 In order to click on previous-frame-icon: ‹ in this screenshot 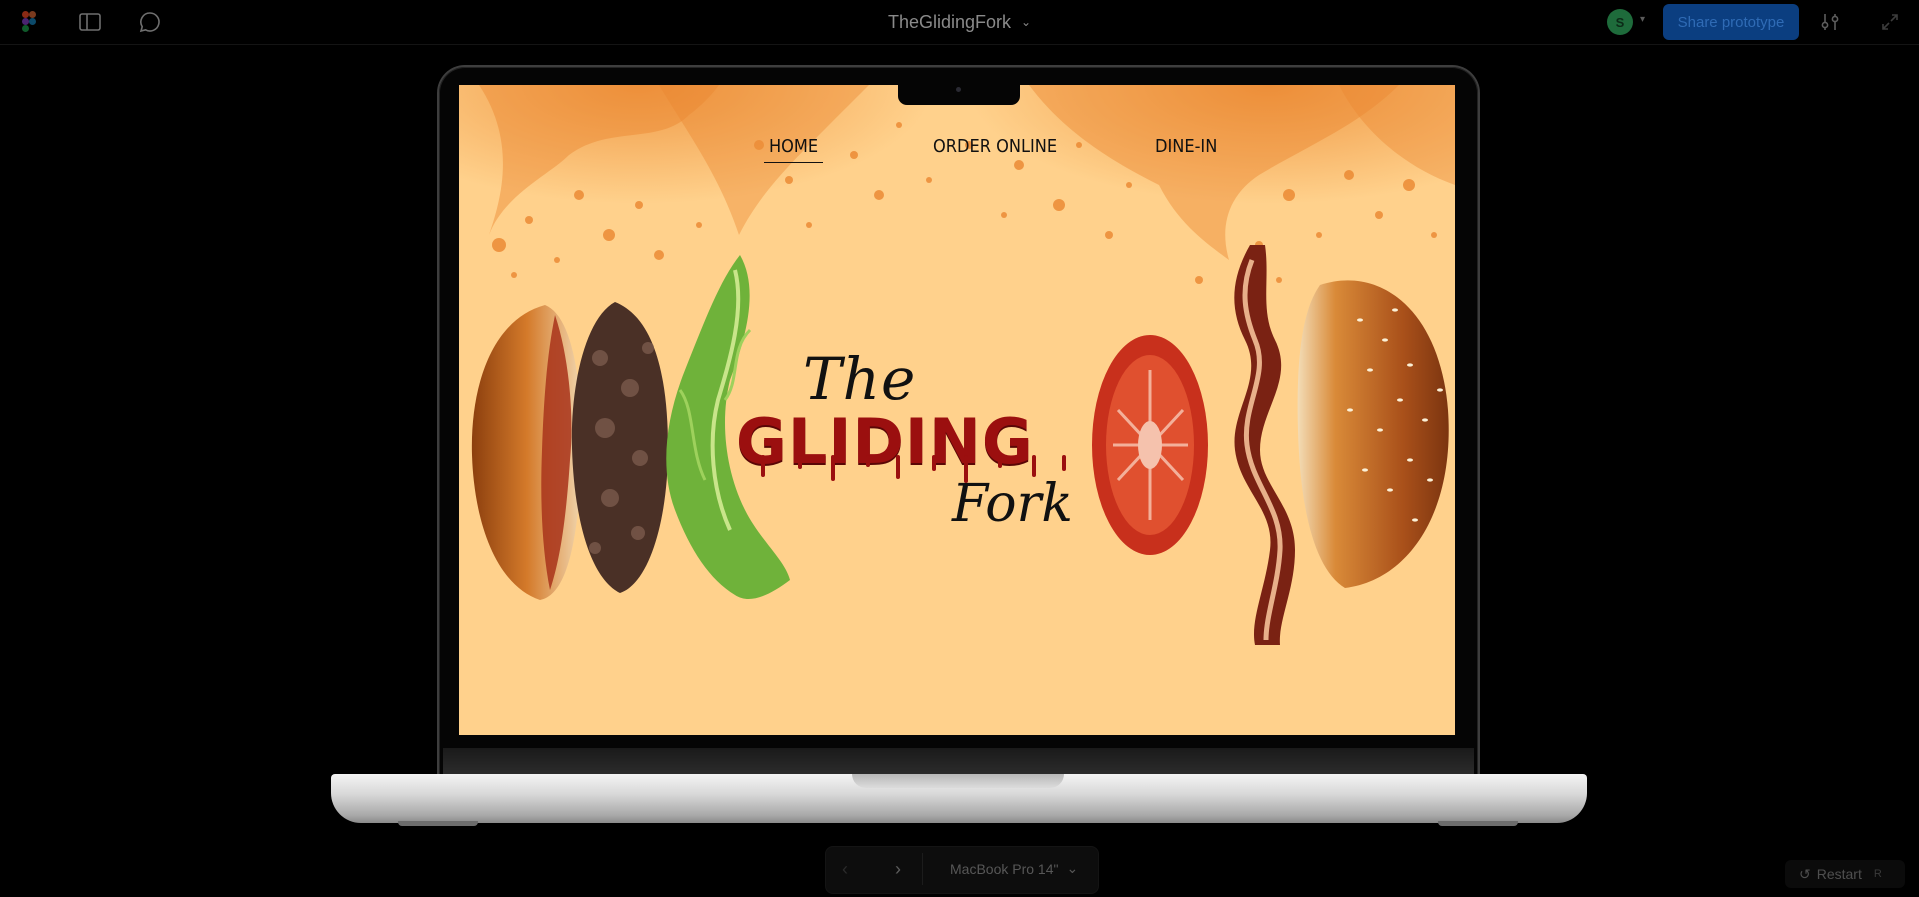, I will do `click(845, 869)`.